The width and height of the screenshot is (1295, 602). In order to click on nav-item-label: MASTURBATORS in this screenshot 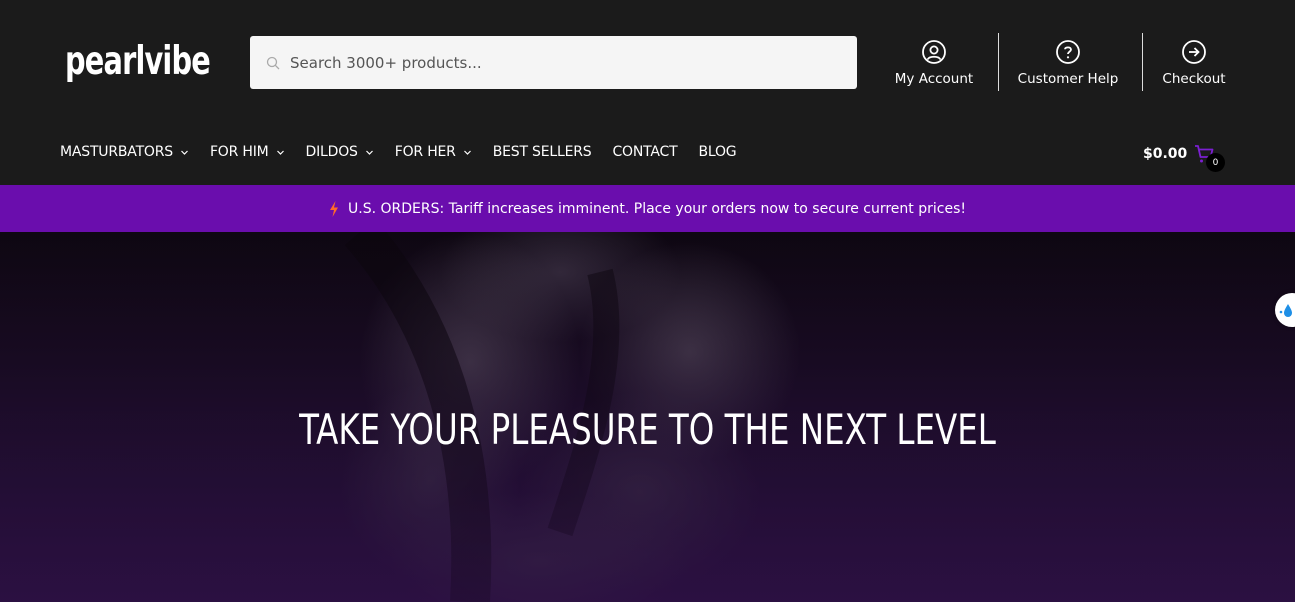, I will do `click(116, 152)`.